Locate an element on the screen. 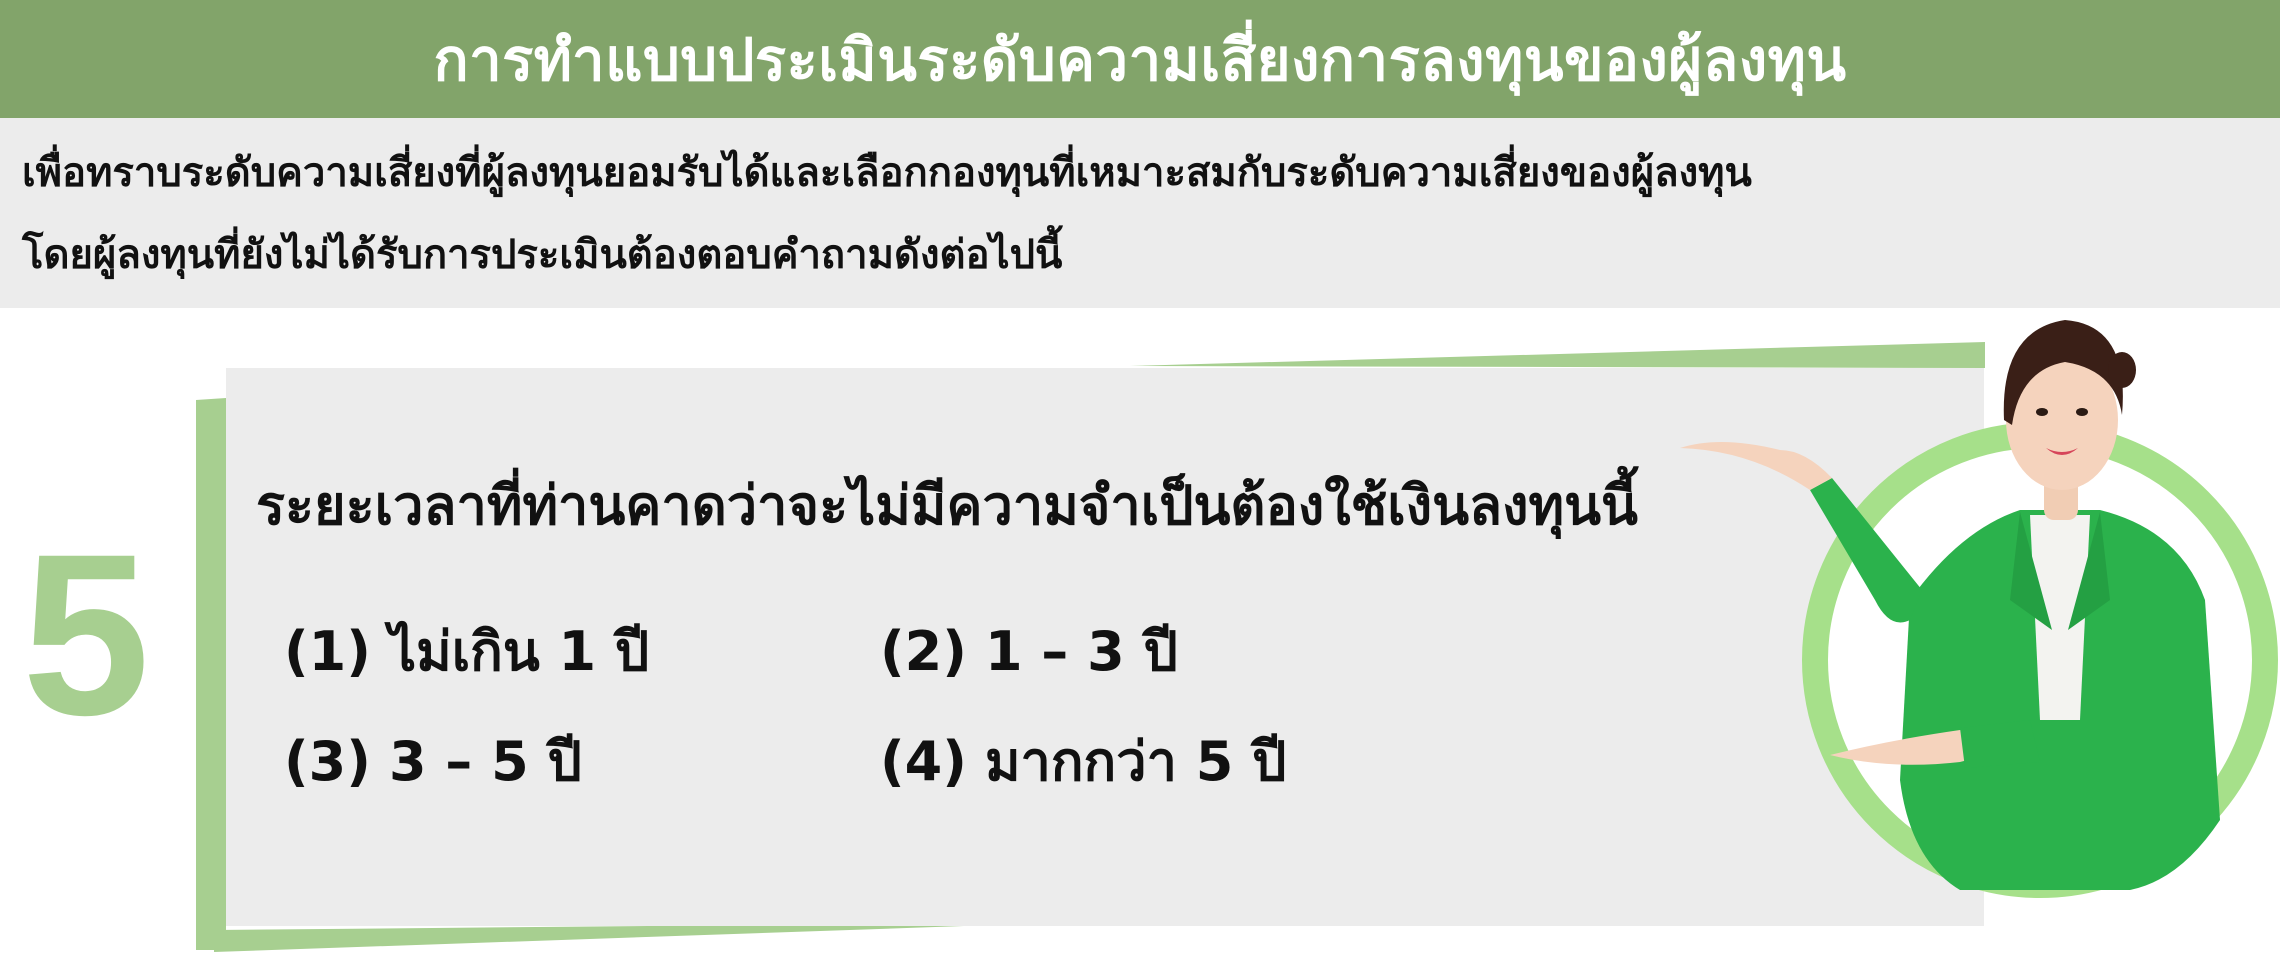 This screenshot has height=980, width=2280. presenter-hand-raised is located at coordinates (1756, 465).